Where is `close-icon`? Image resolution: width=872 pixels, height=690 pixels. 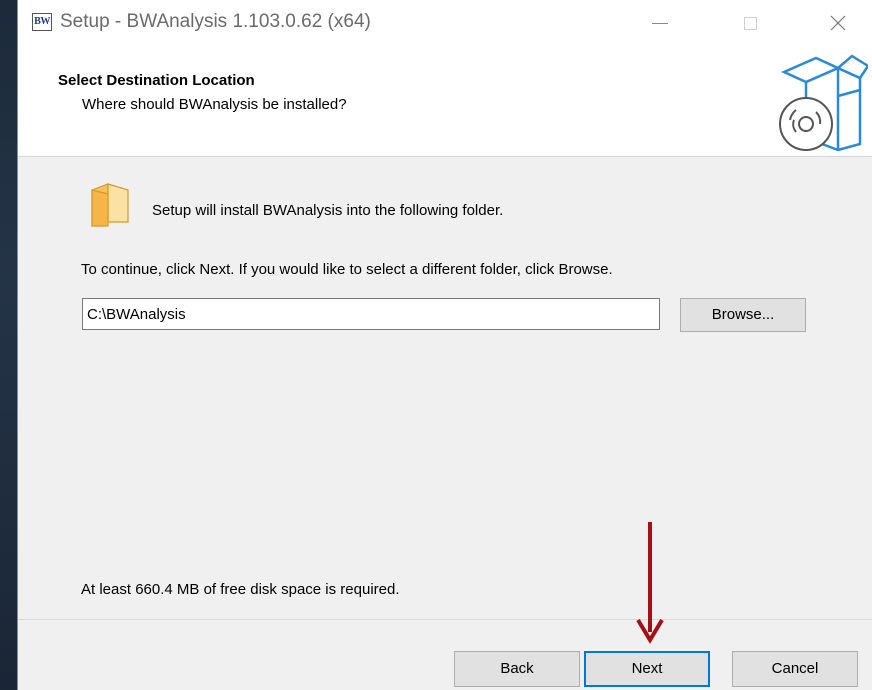
close-icon is located at coordinates (838, 23).